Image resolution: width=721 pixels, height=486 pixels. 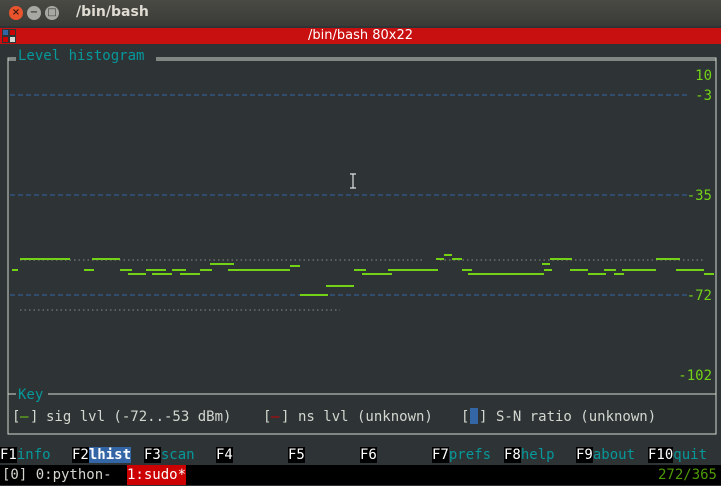 I want to click on key-label-noise: ns lvl (unknown), so click(x=365, y=417).